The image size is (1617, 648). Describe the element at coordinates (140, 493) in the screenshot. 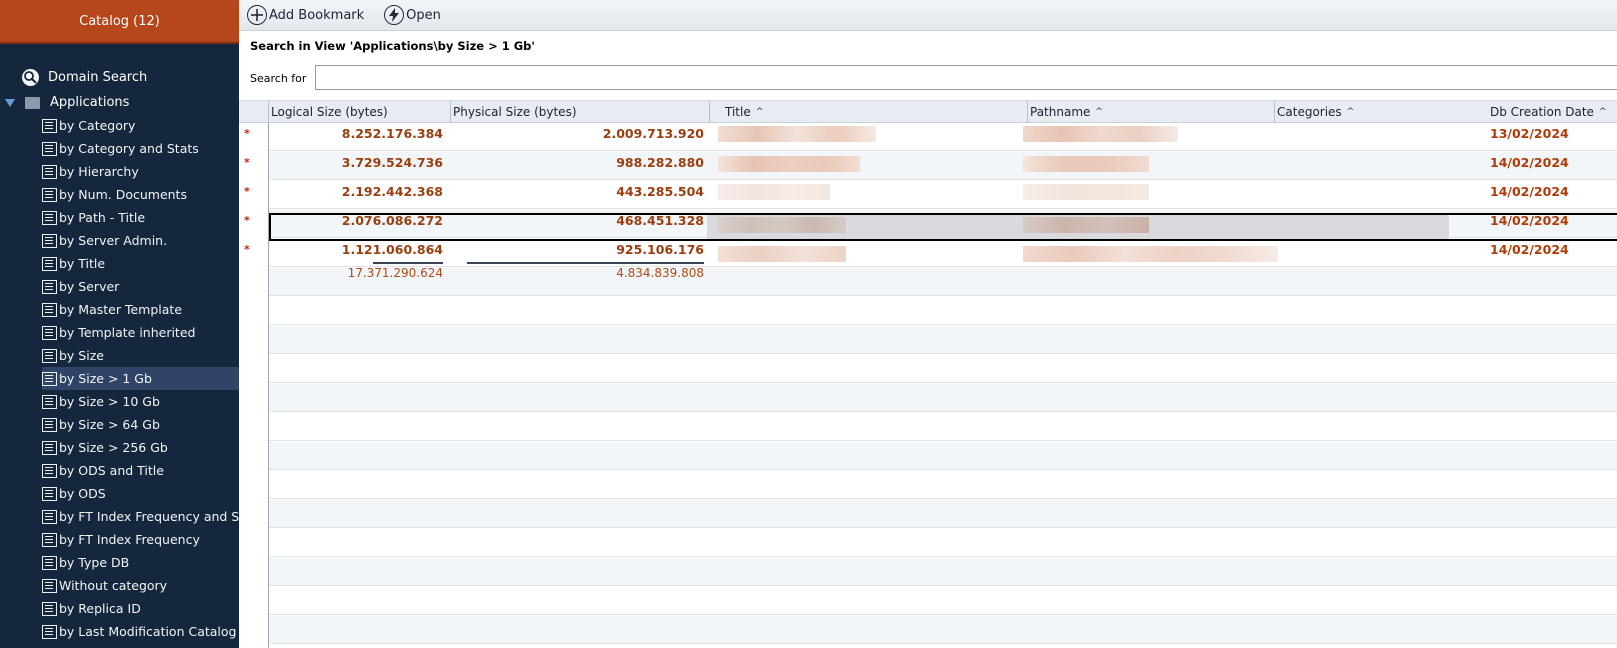

I see `sidebar-view-item: by ODS` at that location.